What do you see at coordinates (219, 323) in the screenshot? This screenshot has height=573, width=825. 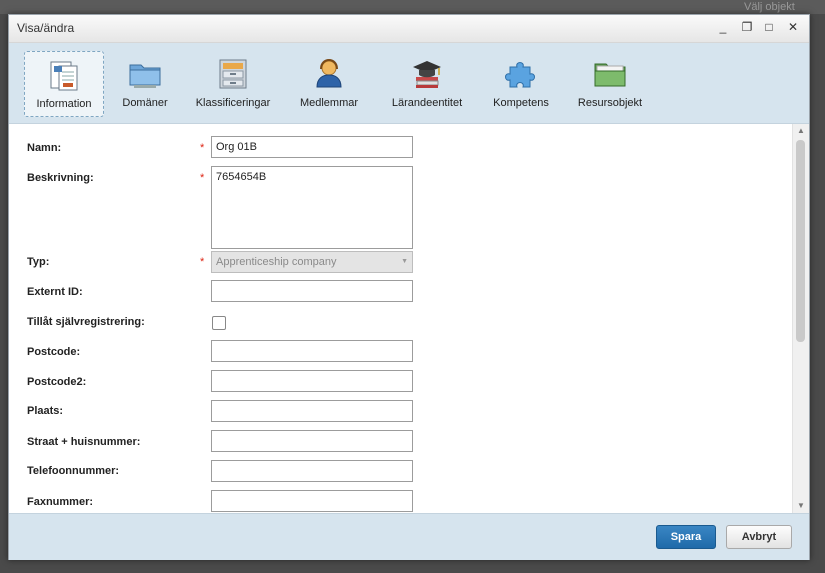 I see `self-registration-checkbox` at bounding box center [219, 323].